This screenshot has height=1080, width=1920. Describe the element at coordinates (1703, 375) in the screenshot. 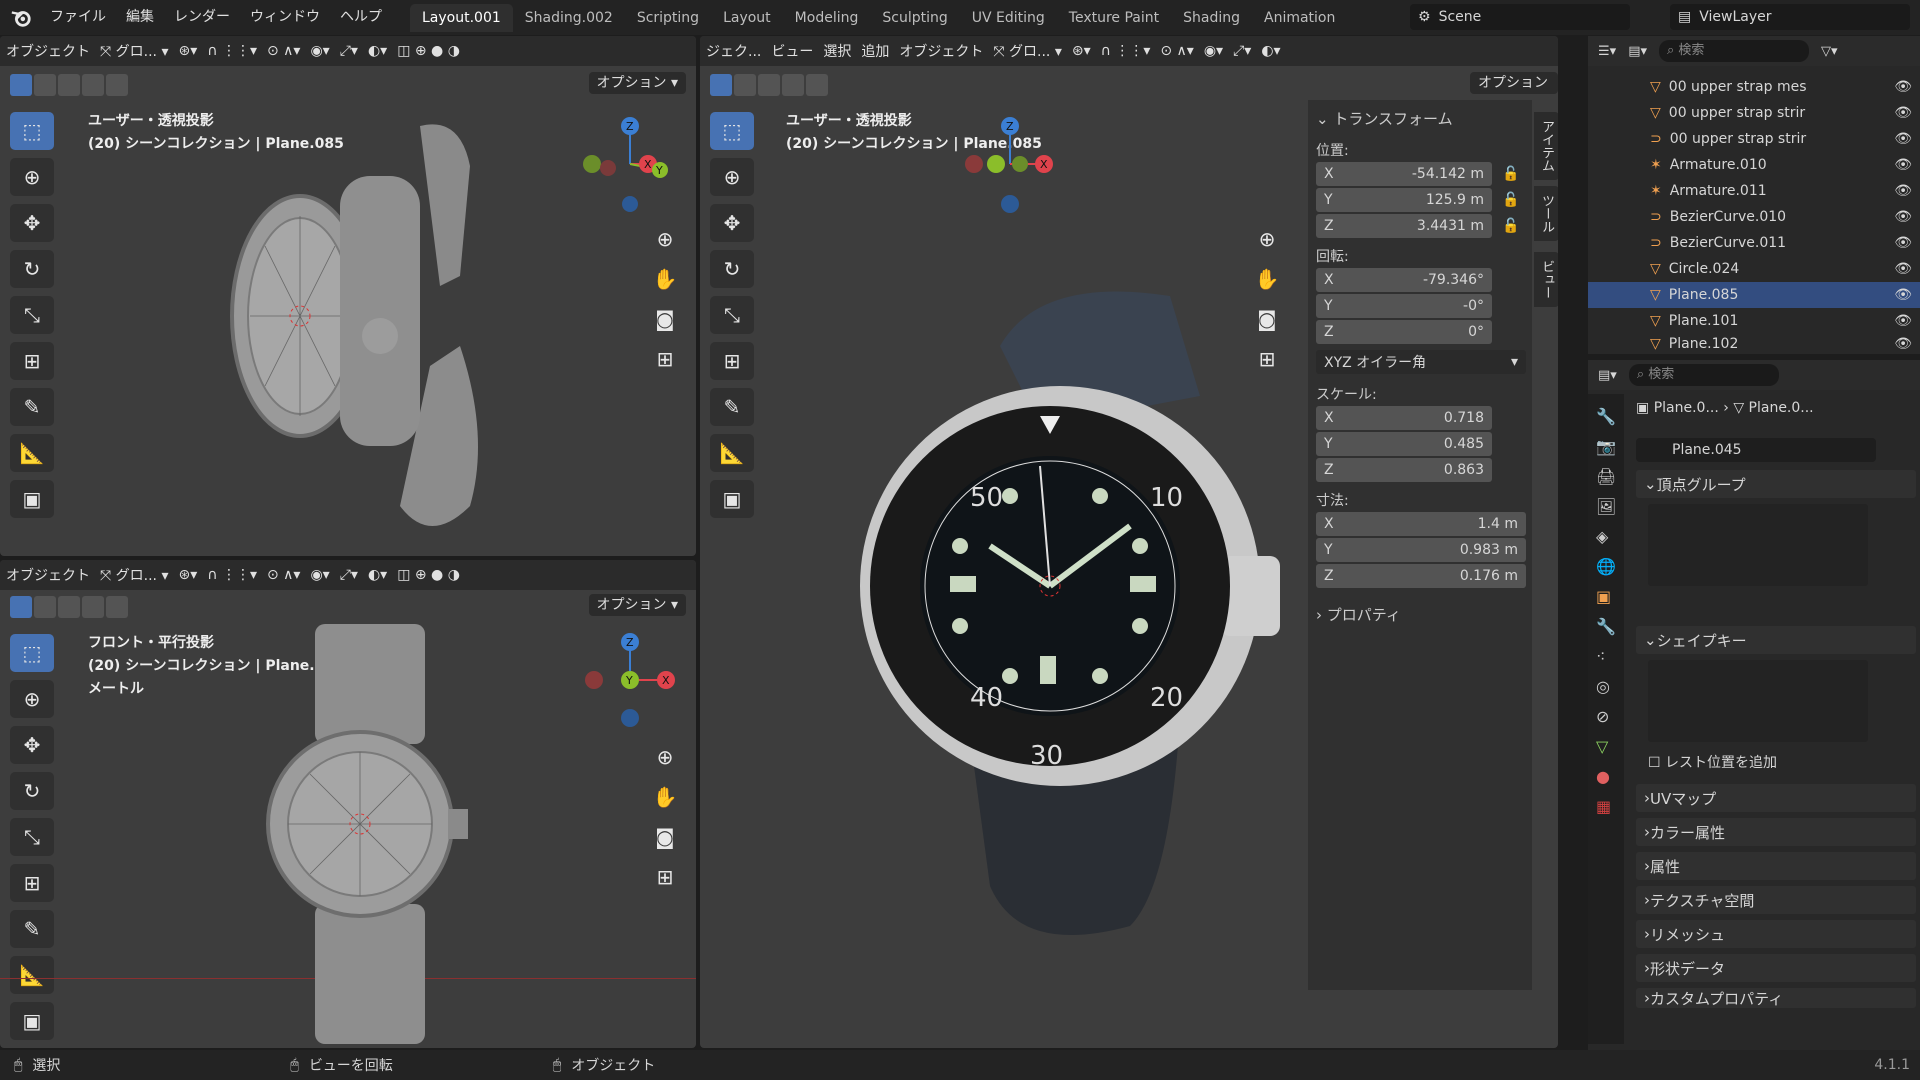

I see `properties-search: ⌕ 検索` at that location.